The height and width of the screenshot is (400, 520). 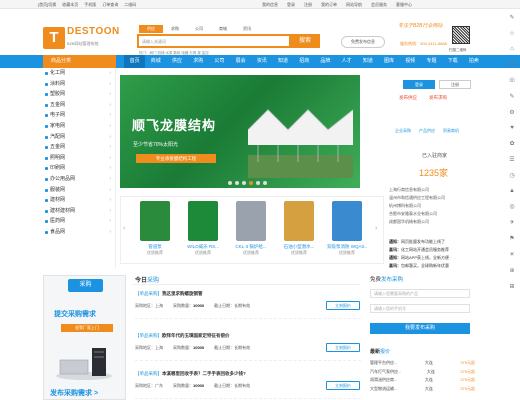 What do you see at coordinates (247, 29) in the screenshot?
I see `search-tab: 资讯` at bounding box center [247, 29].